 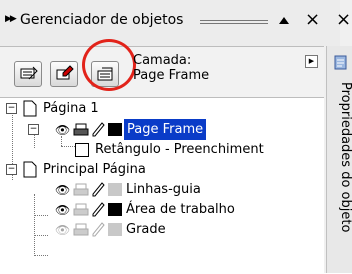 I want to click on window-title: Gerenciador de objetos, so click(x=102, y=20).